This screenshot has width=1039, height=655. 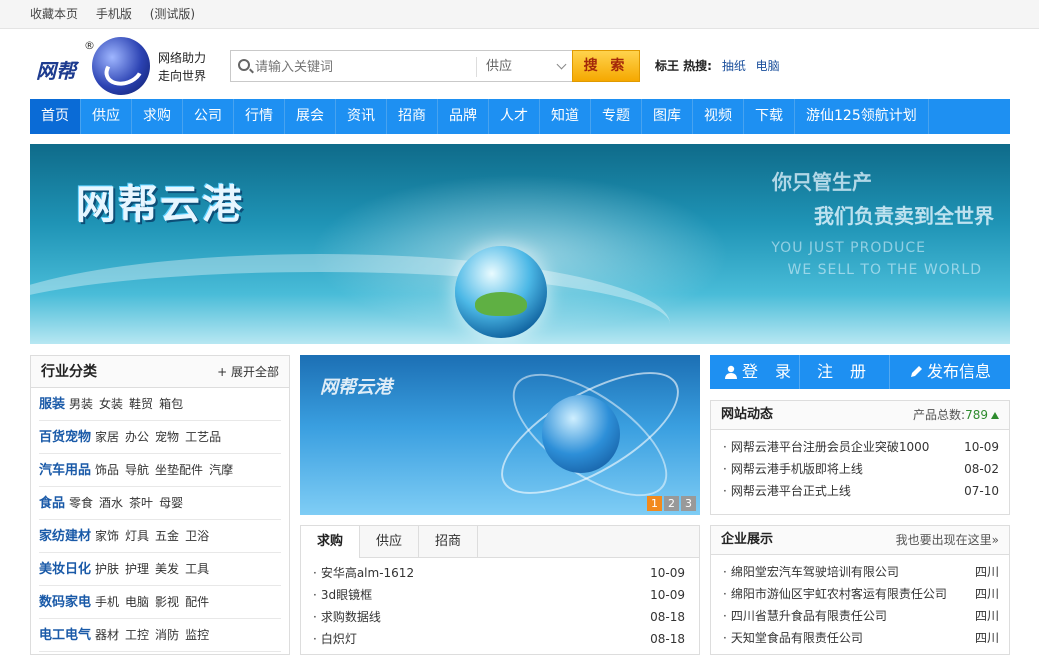 What do you see at coordinates (81, 503) in the screenshot?
I see `subcategory-link: 零食` at bounding box center [81, 503].